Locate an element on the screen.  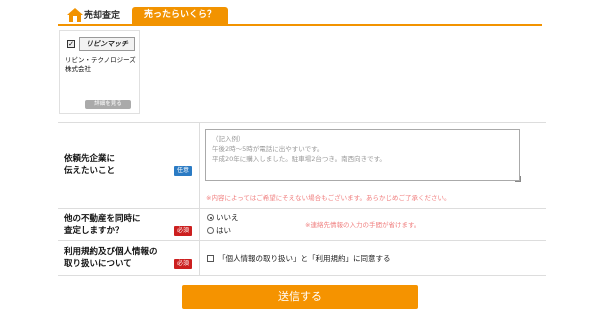
form-label-cell: 利用規約及び個人情報の 取り扱いについて 必須 is located at coordinates (129, 258).